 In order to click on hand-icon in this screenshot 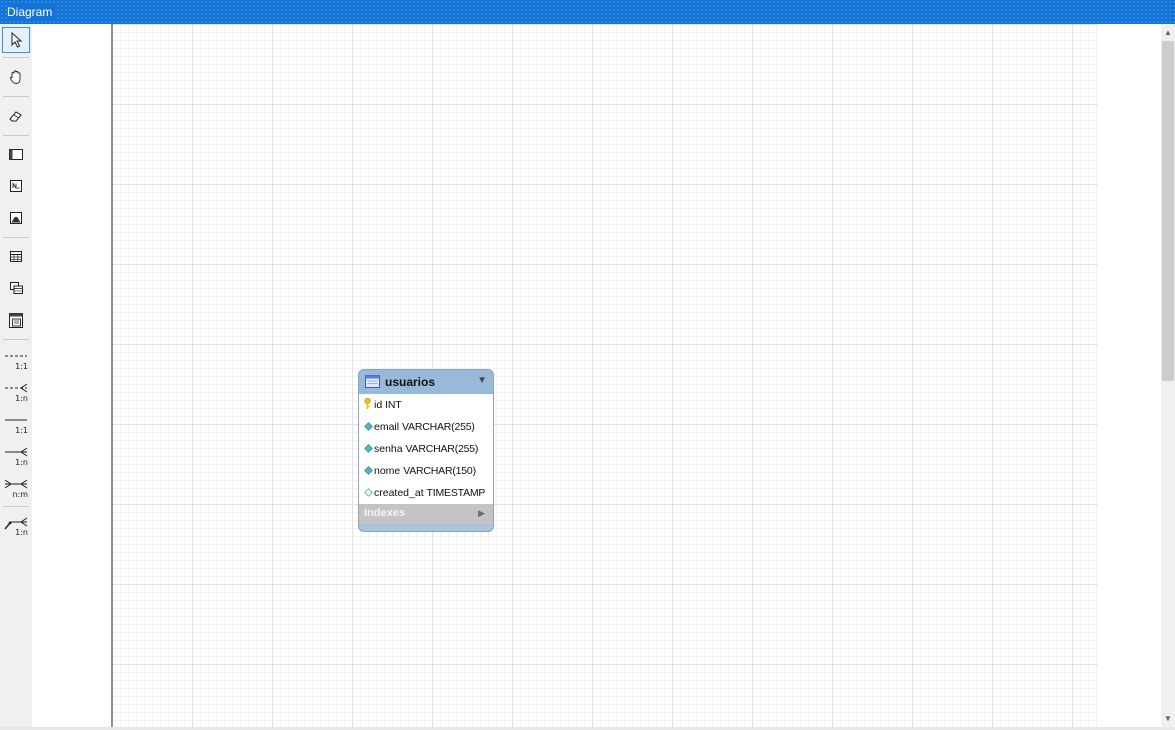, I will do `click(15, 77)`.